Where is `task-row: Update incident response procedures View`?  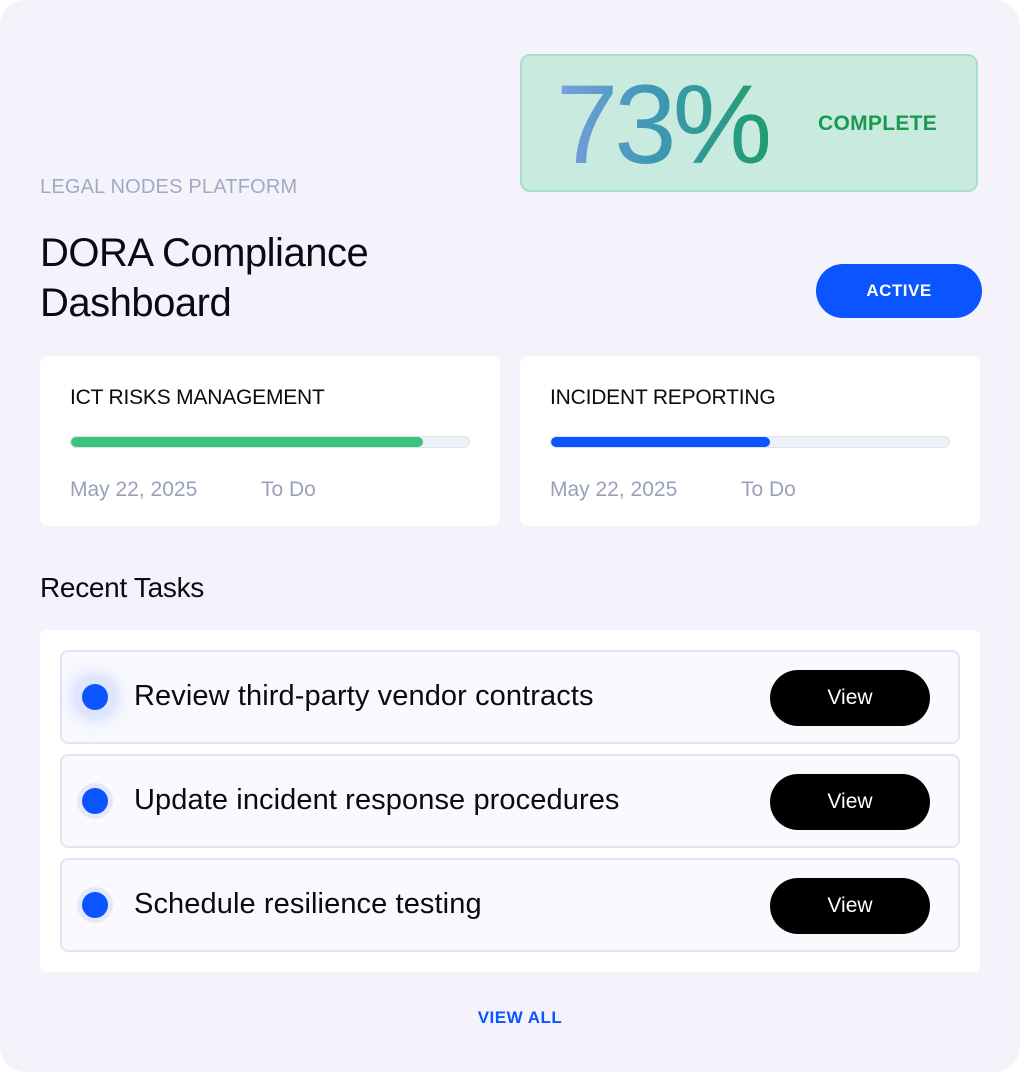
task-row: Update incident response procedures View is located at coordinates (510, 801).